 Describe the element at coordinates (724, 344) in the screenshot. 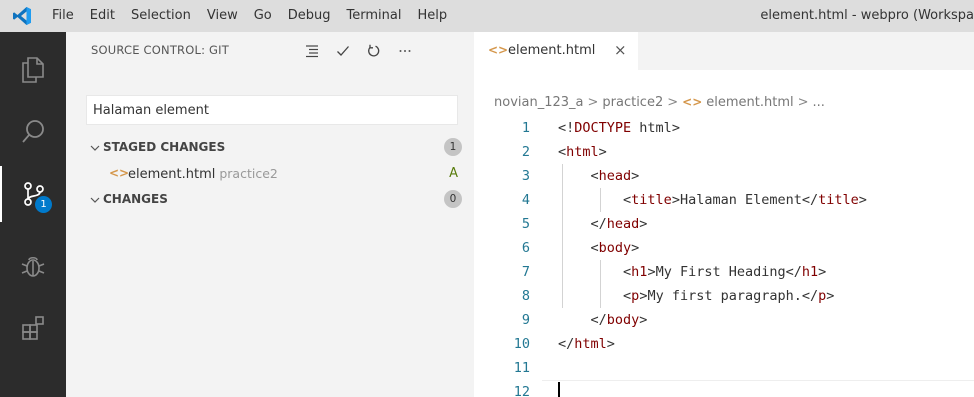

I see `code-line: 10 </html>` at that location.